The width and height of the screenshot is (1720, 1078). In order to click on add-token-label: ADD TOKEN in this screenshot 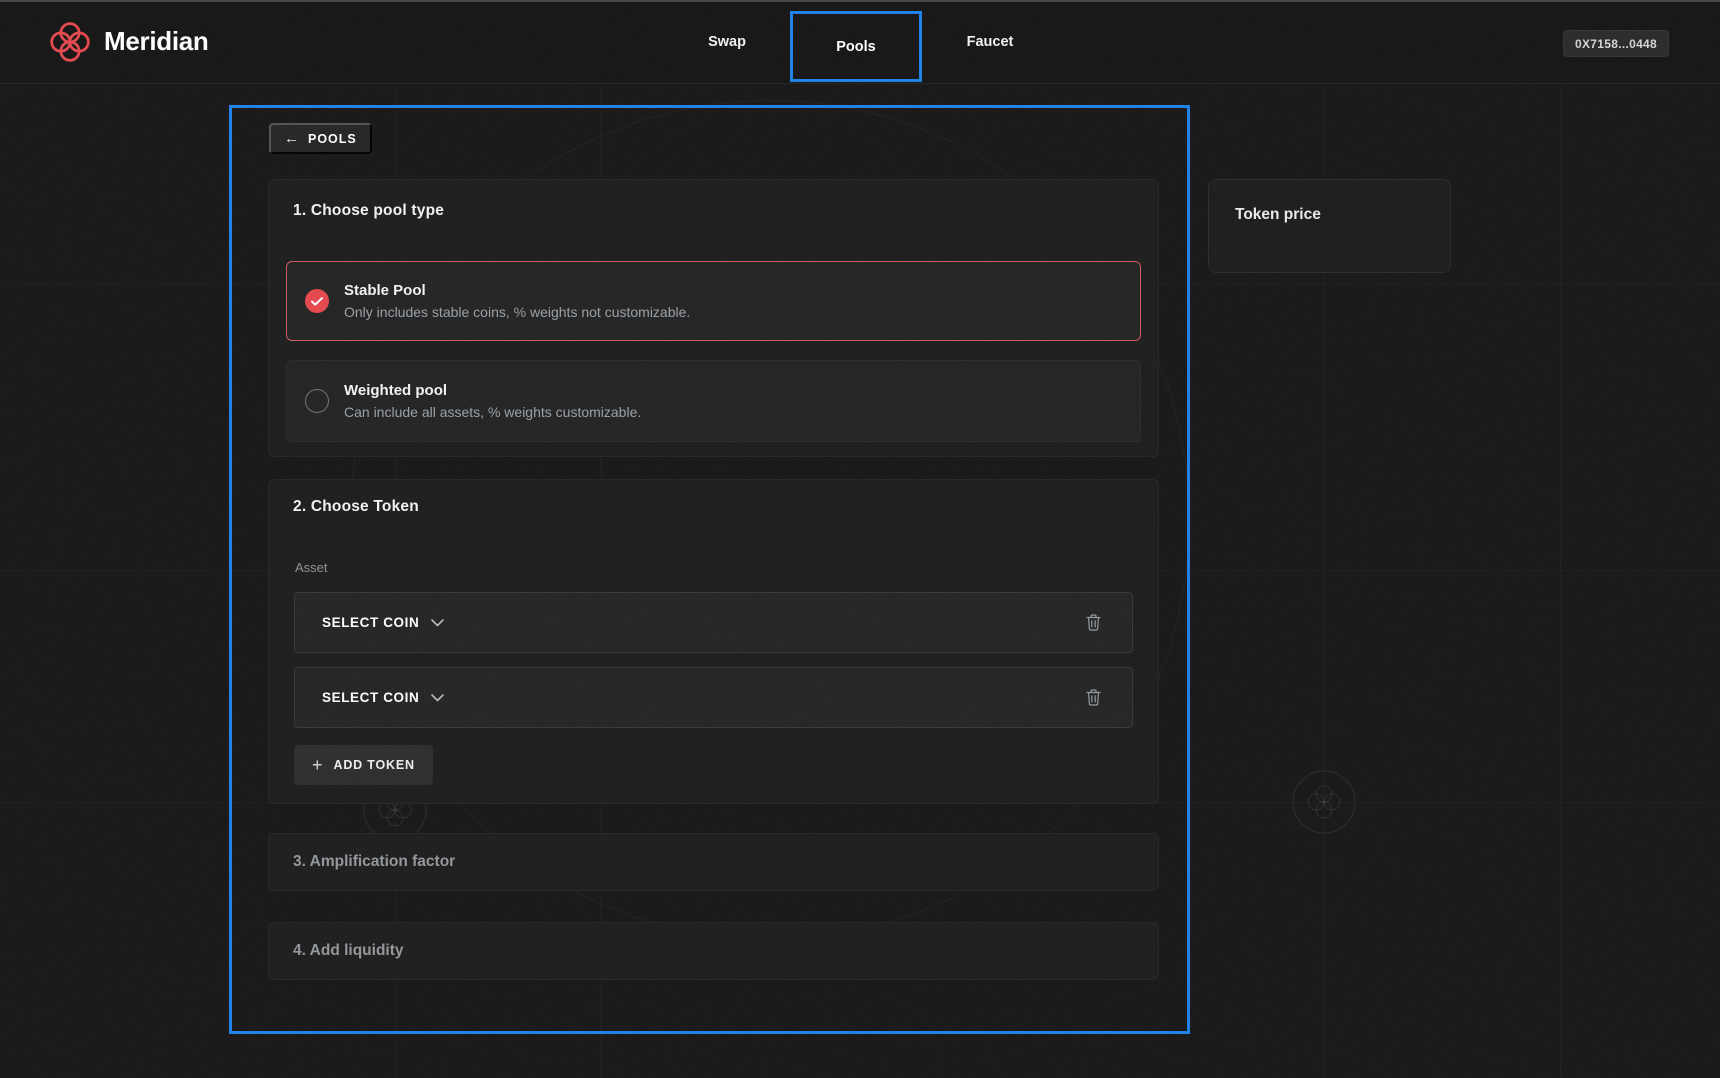, I will do `click(374, 765)`.